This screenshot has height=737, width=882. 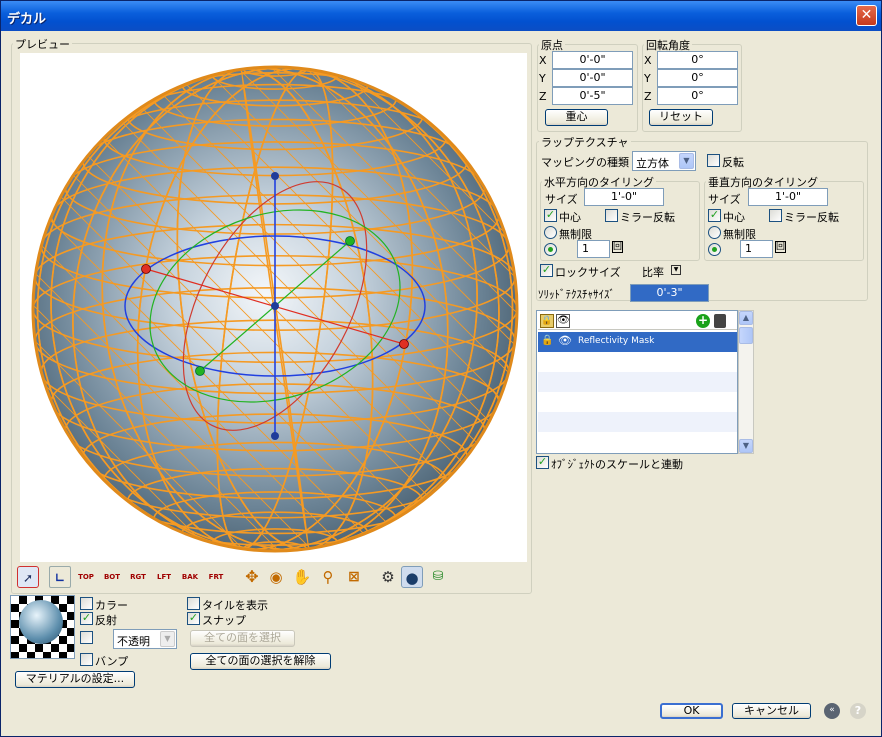 I want to click on ok-button: OK, so click(x=691, y=711).